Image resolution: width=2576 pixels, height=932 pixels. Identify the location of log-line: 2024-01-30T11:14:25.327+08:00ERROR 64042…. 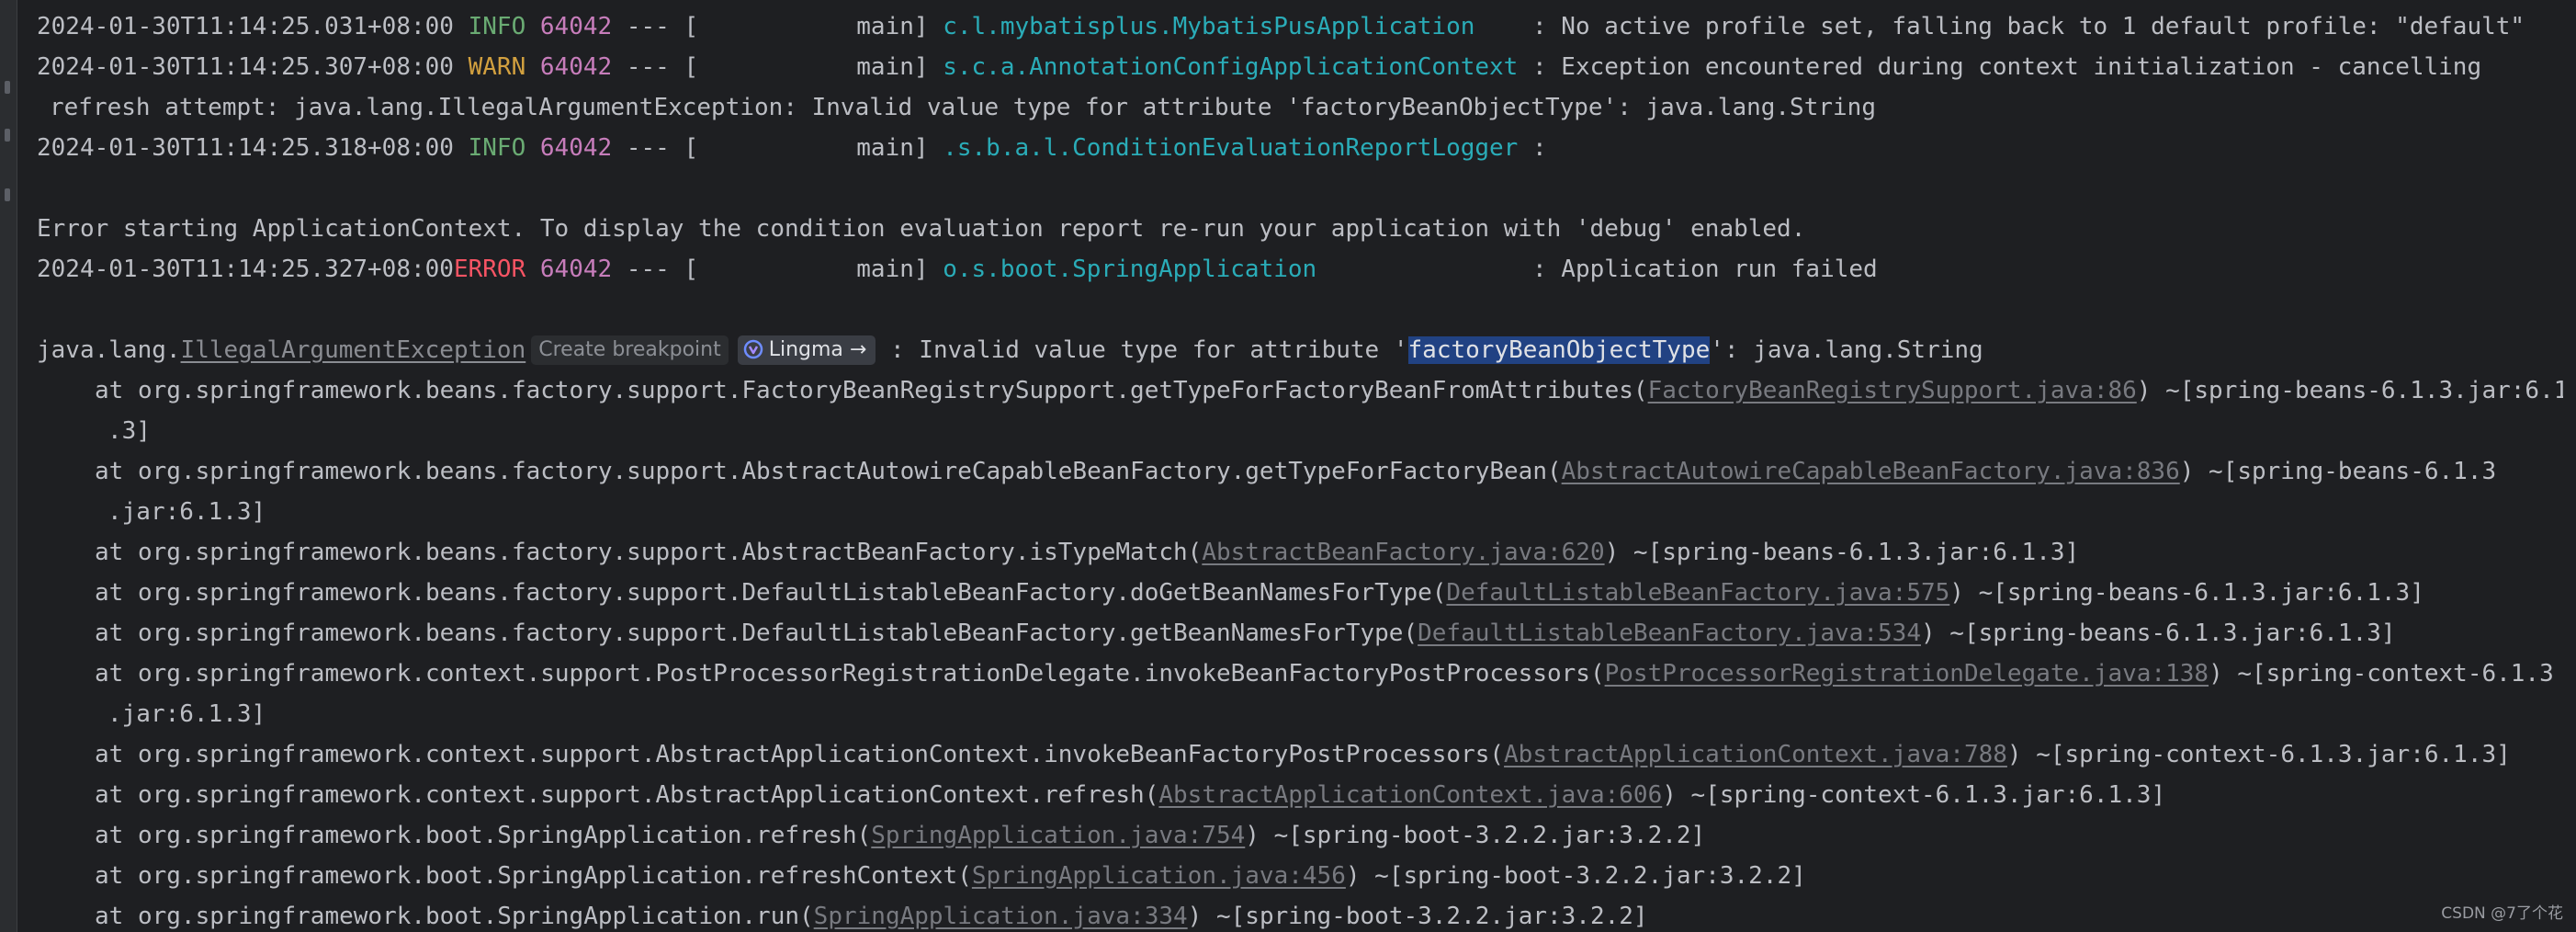
(1300, 269).